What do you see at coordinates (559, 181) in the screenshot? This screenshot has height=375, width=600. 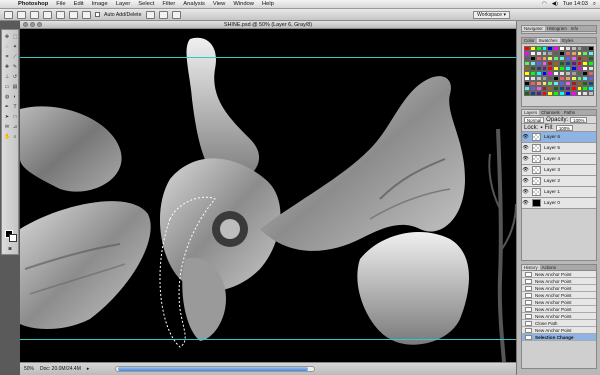 I see `layer-row: 👁 Layer 2` at bounding box center [559, 181].